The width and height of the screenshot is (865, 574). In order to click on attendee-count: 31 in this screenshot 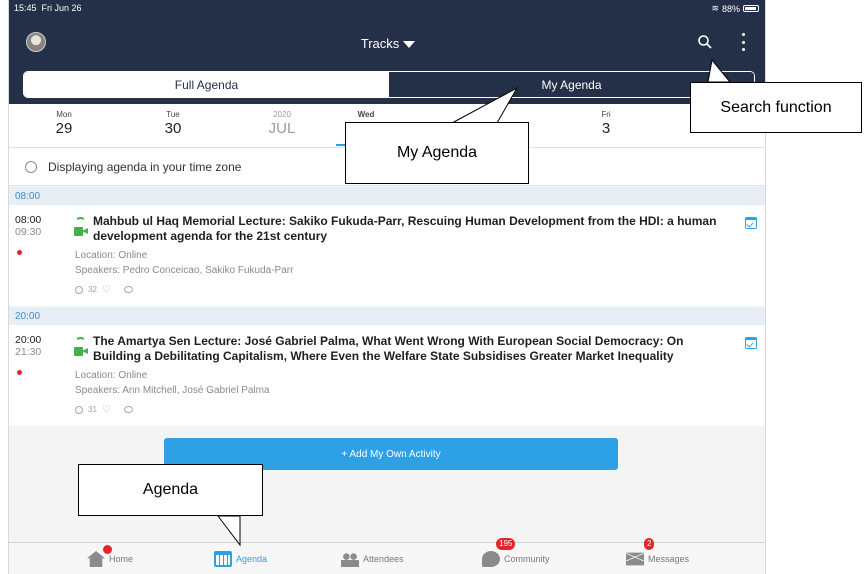, I will do `click(92, 409)`.